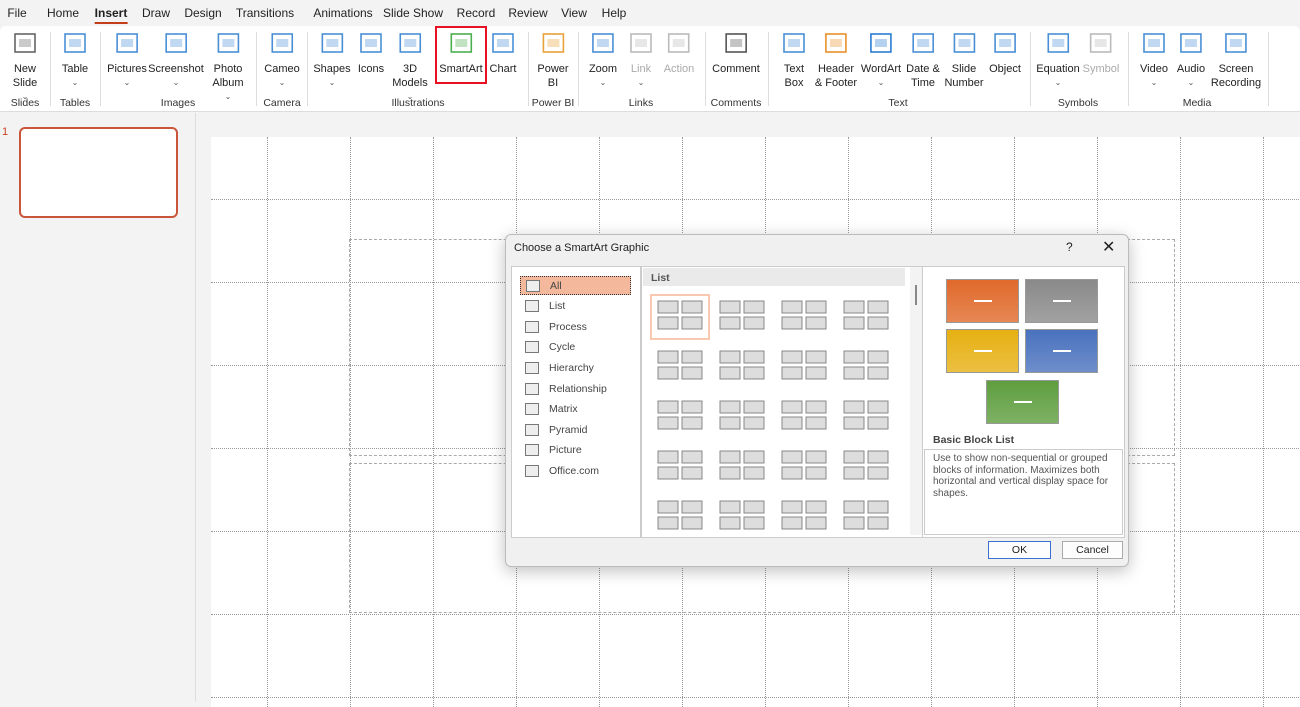 Image resolution: width=1300 pixels, height=707 pixels. Describe the element at coordinates (641, 60) in the screenshot. I see `link-button: Link ⌄` at that location.